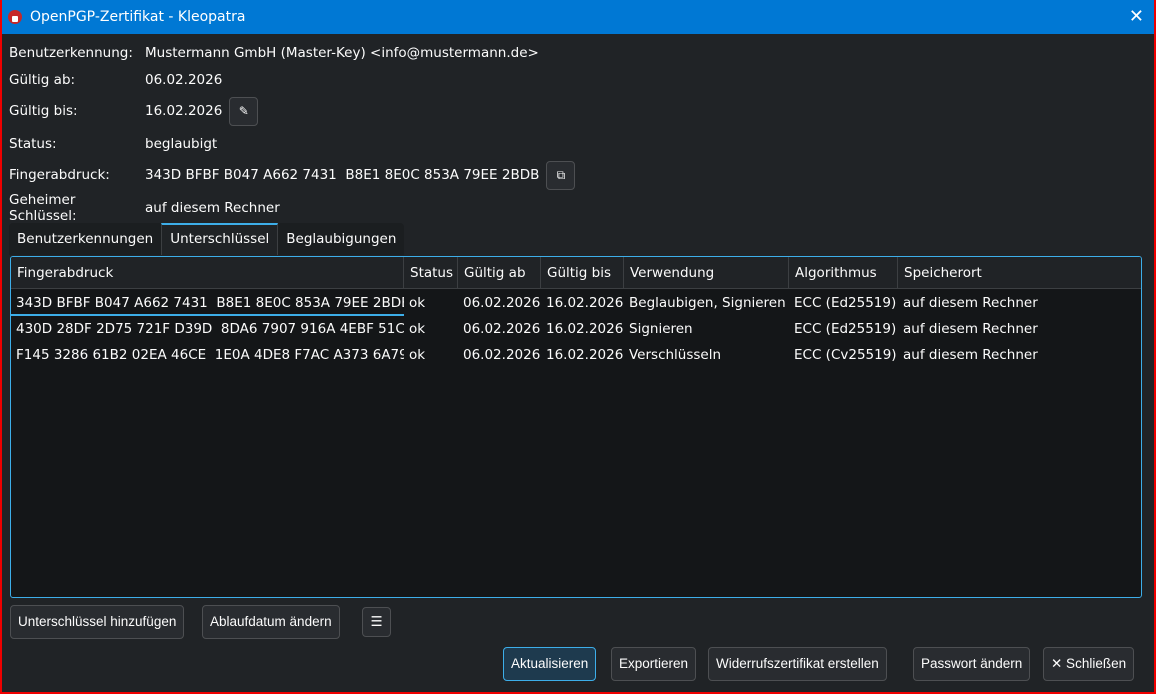 This screenshot has height=694, width=1156. I want to click on more-menu-icon: ☰, so click(376, 622).